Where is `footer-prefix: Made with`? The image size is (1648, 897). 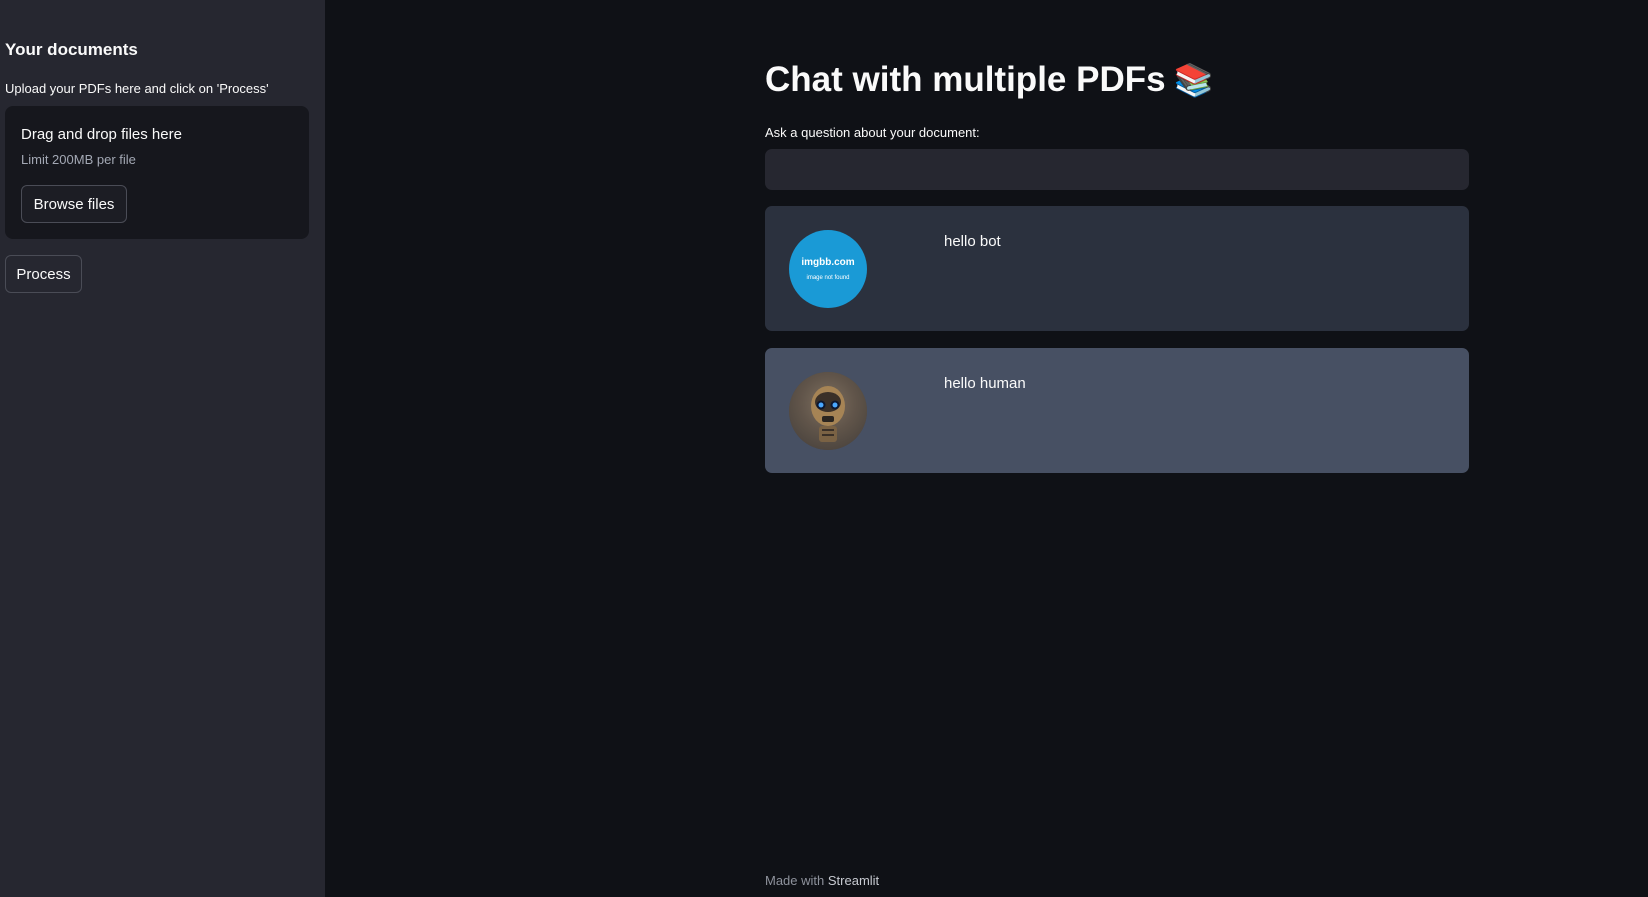
footer-prefix: Made with is located at coordinates (795, 880).